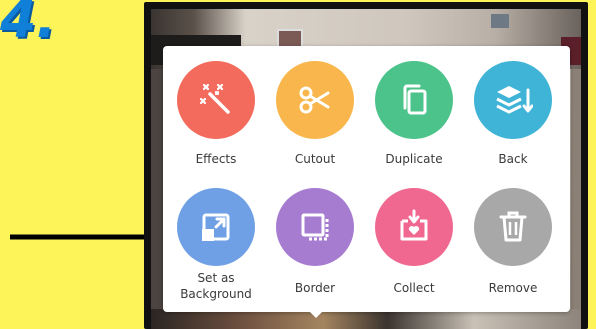 Image resolution: width=596 pixels, height=329 pixels. I want to click on trash-icon, so click(513, 227).